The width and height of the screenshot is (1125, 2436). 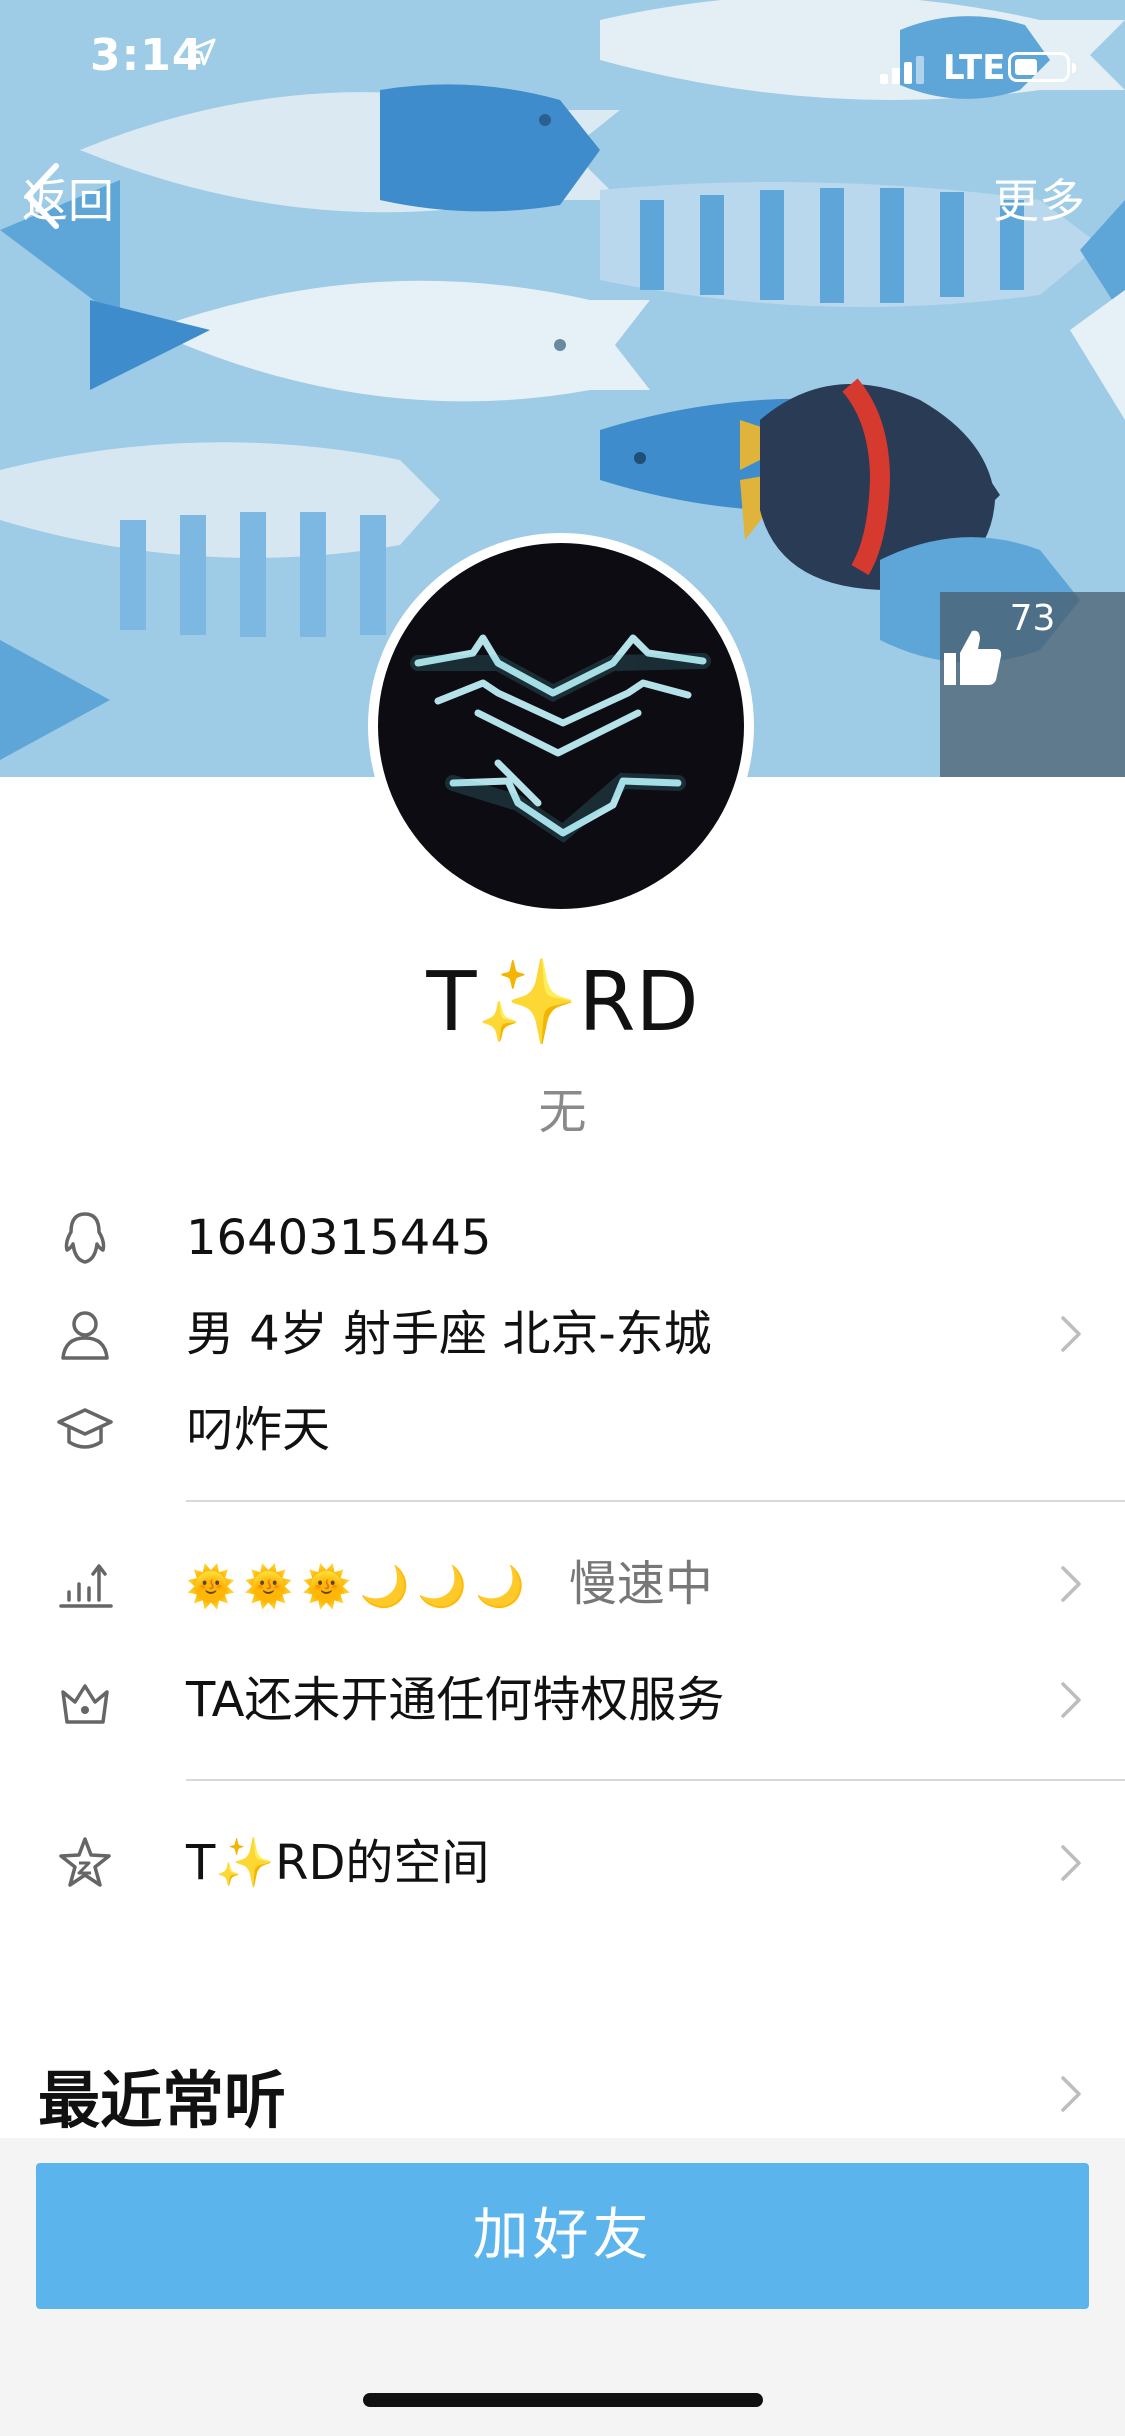 What do you see at coordinates (1032, 684) in the screenshot?
I see `like-button: 73` at bounding box center [1032, 684].